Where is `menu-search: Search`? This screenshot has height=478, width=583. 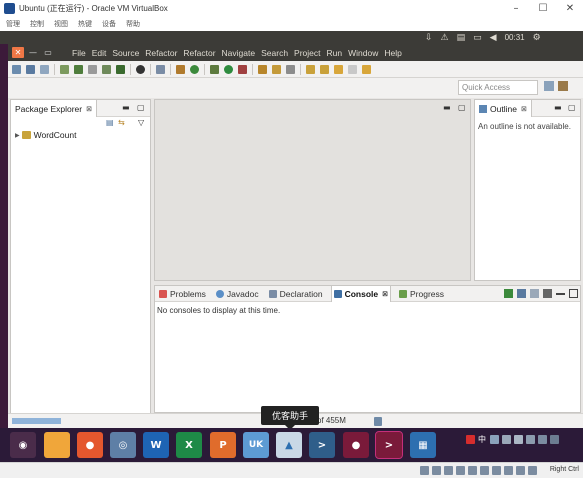
menu-search: Search is located at coordinates (274, 53).